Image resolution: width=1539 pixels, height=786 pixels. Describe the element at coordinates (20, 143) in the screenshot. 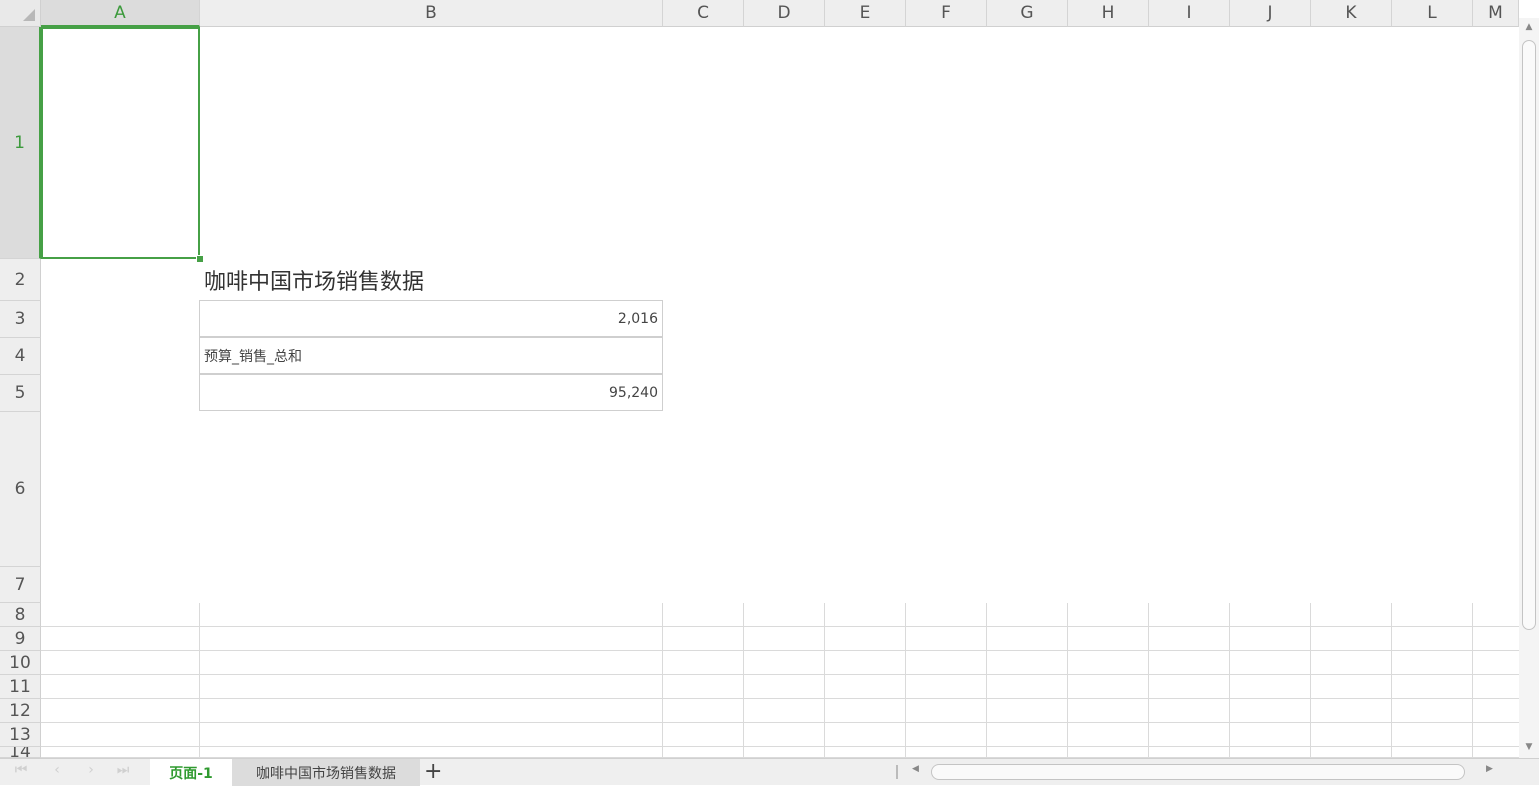

I see `row-header-1: 1` at that location.